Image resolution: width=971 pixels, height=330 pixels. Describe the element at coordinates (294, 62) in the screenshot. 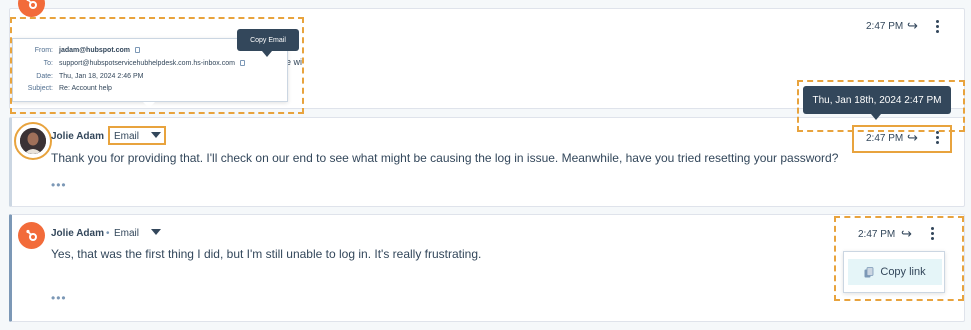

I see `truncated-body: e wi` at that location.